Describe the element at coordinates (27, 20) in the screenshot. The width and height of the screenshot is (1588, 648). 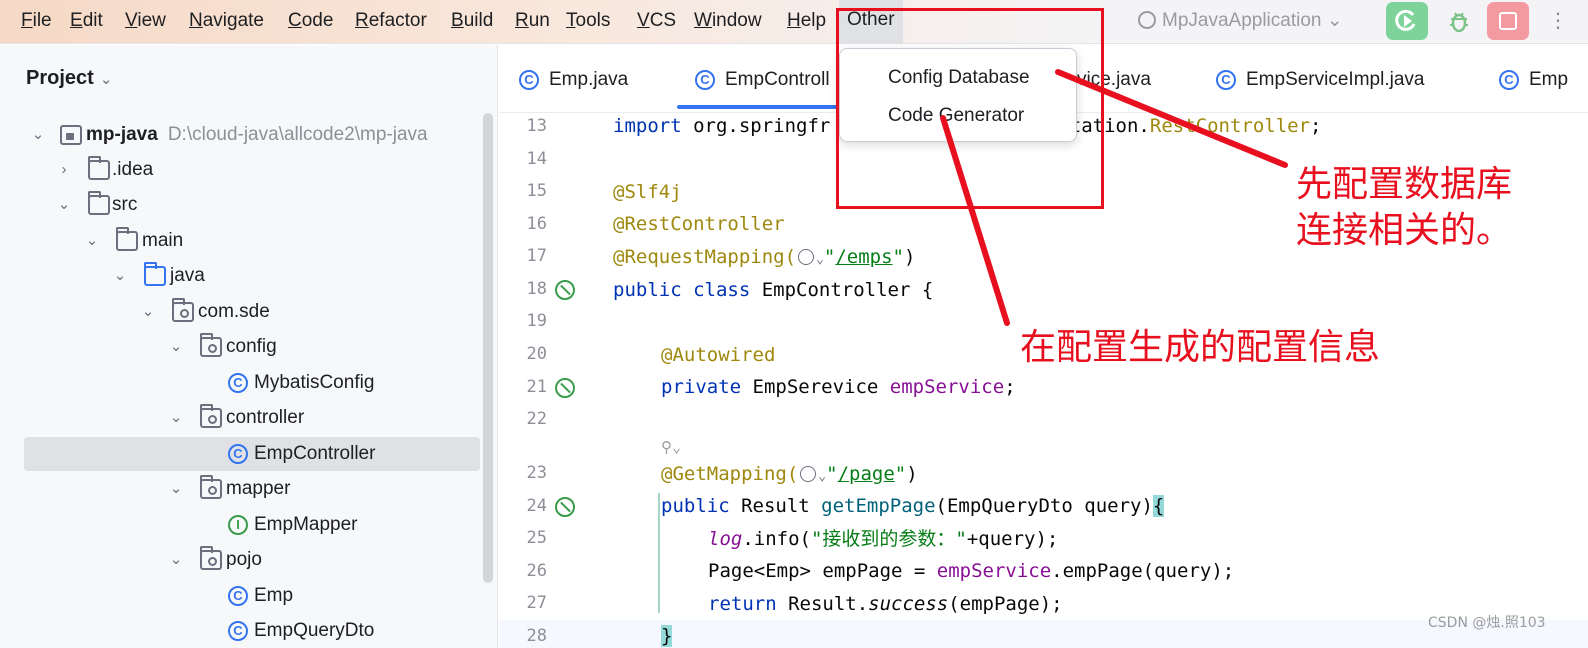
I see `menu-mnemonic: F` at that location.